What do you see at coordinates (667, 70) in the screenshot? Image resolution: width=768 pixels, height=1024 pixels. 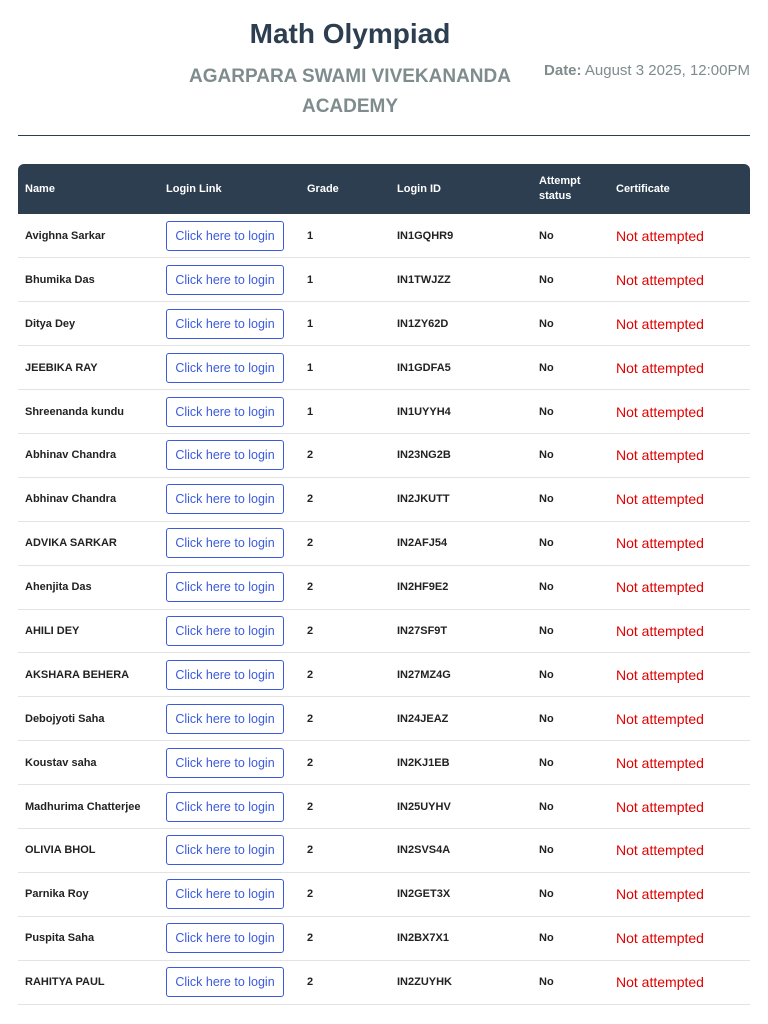 I see `date-value: August 3 2025, 12:00PM` at bounding box center [667, 70].